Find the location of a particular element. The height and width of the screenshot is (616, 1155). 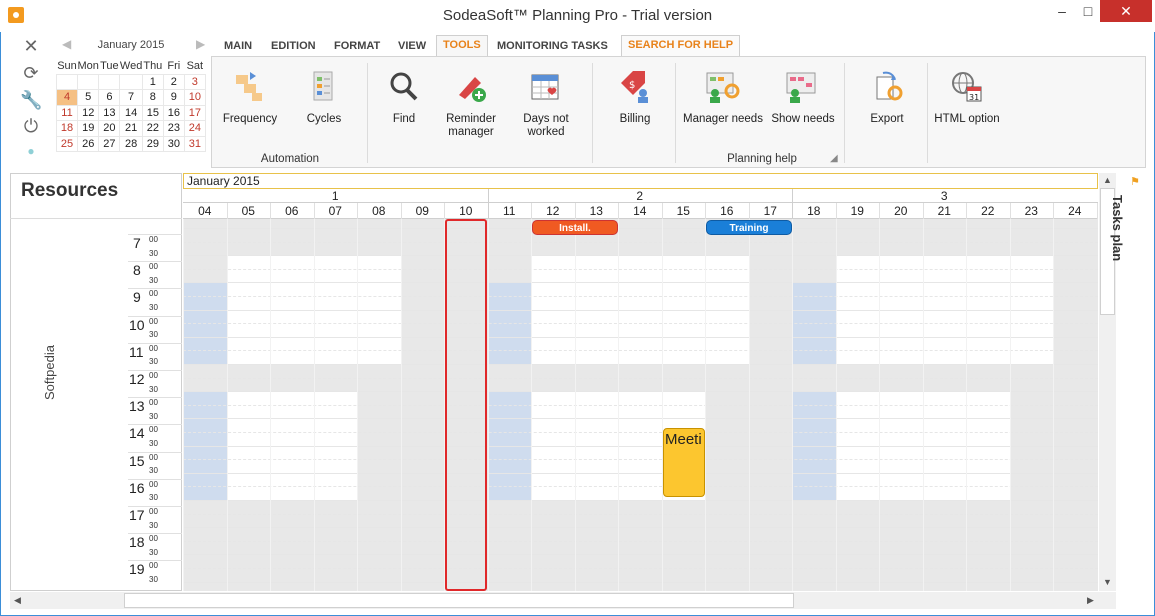

plug-icon: ⏻ is located at coordinates (31, 126).